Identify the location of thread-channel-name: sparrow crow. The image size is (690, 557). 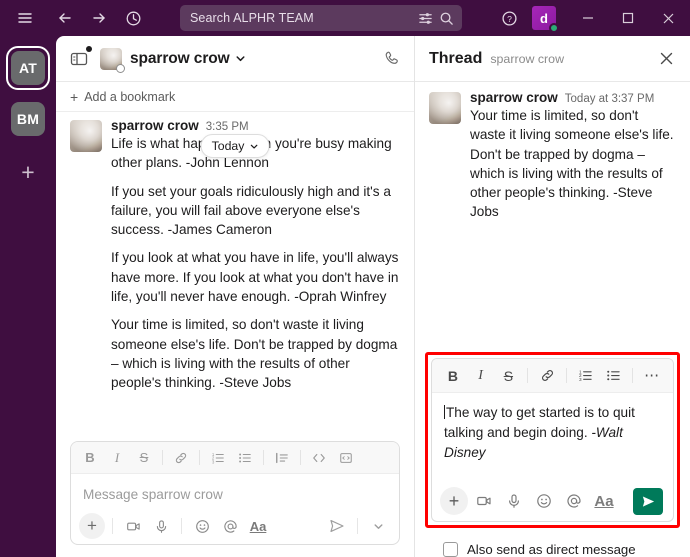
(527, 58).